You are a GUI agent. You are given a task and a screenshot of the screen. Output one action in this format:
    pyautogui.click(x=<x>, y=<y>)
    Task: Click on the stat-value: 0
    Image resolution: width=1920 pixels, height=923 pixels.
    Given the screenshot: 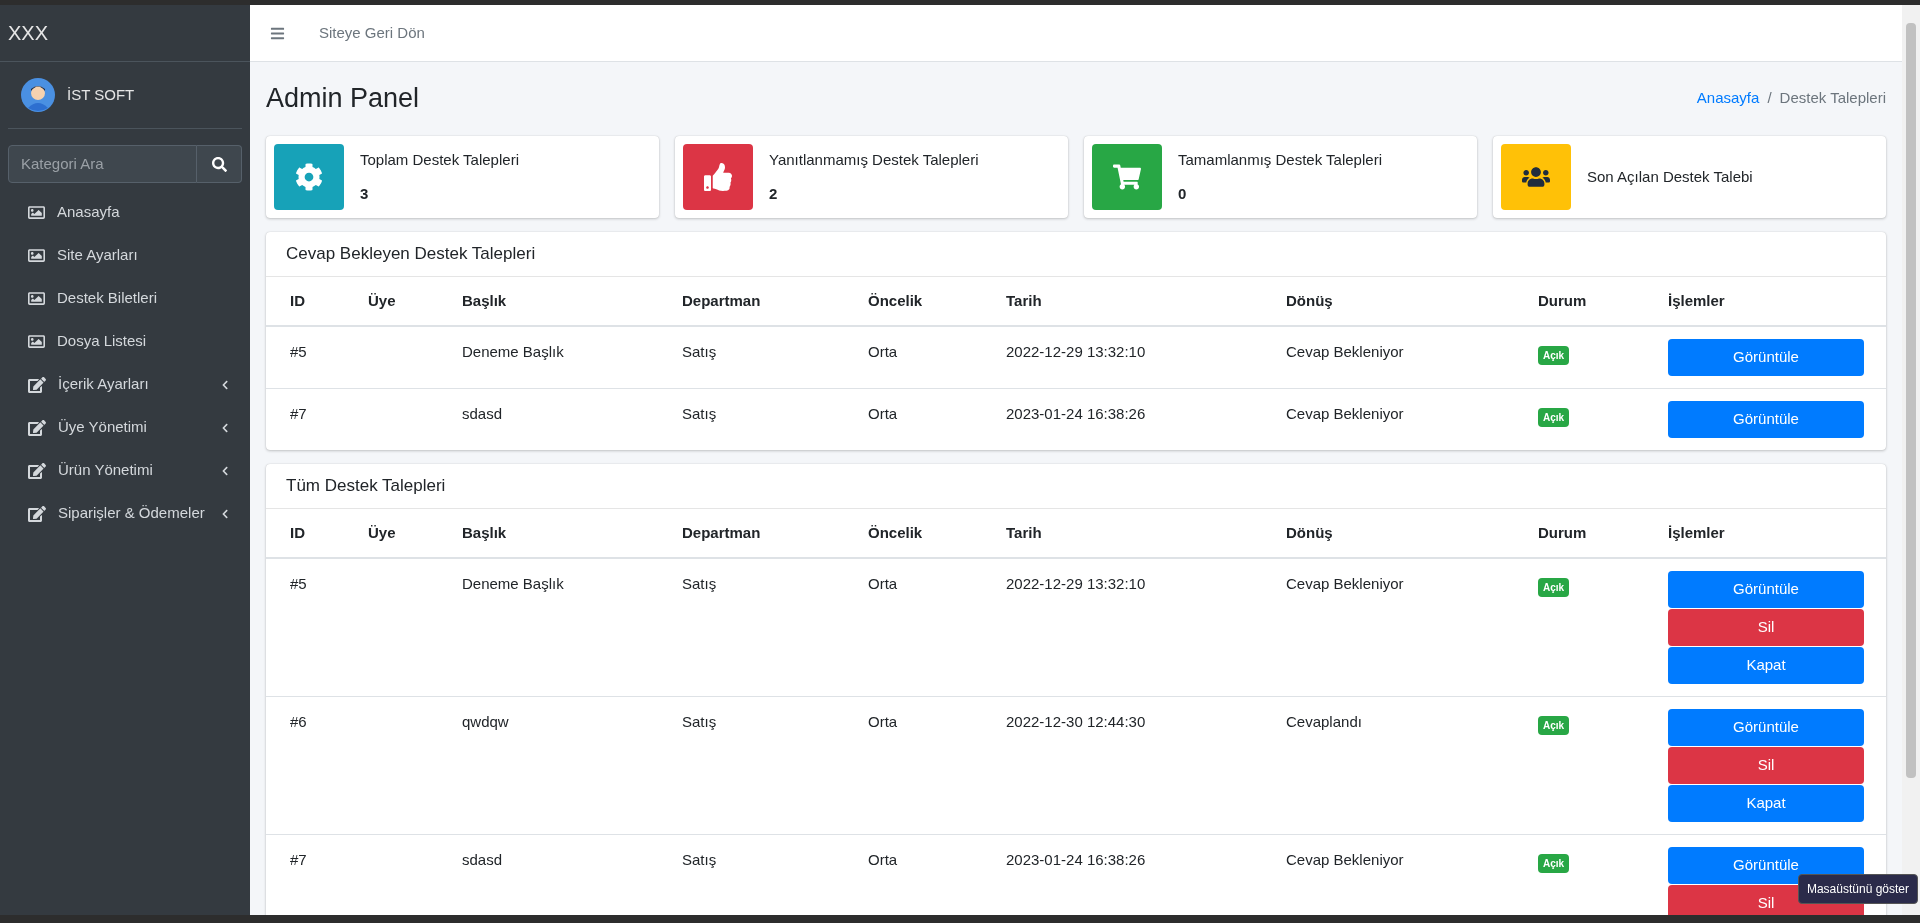 What is the action you would take?
    pyautogui.click(x=1183, y=194)
    